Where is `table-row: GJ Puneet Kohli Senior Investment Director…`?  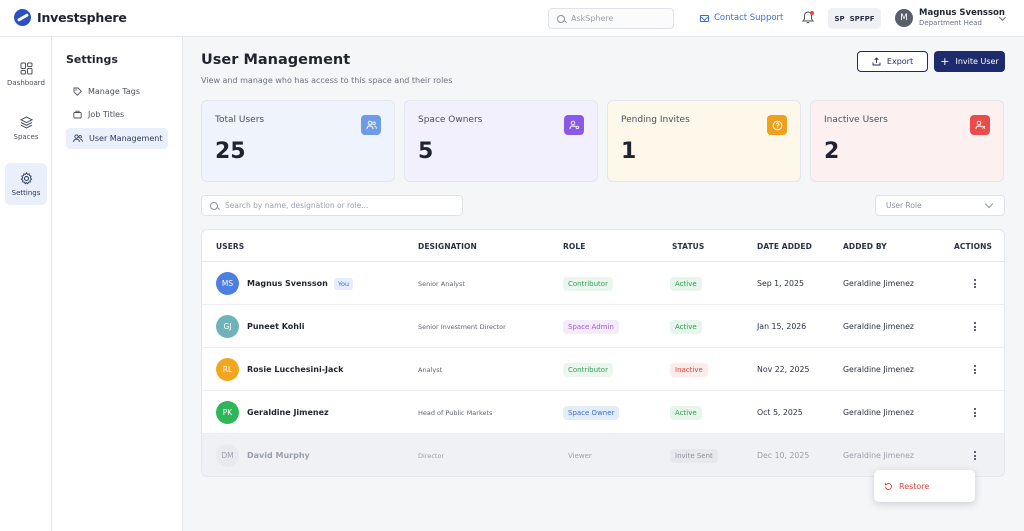 table-row: GJ Puneet Kohli Senior Investment Director… is located at coordinates (603, 326).